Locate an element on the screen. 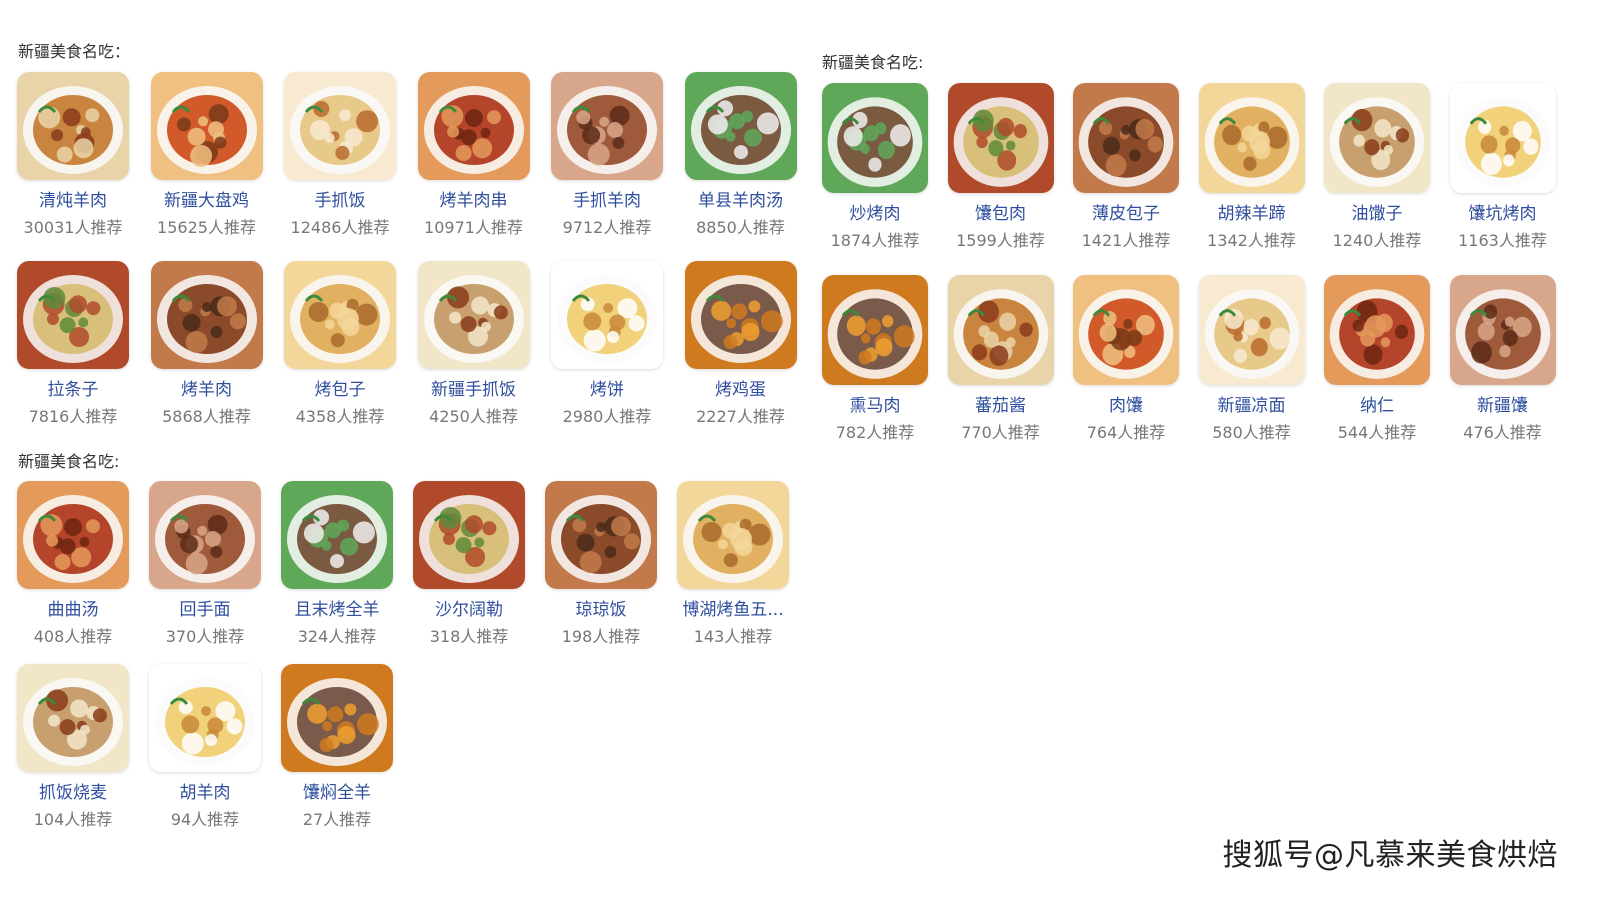  xinjiang-naan-photo is located at coordinates (1502, 330).